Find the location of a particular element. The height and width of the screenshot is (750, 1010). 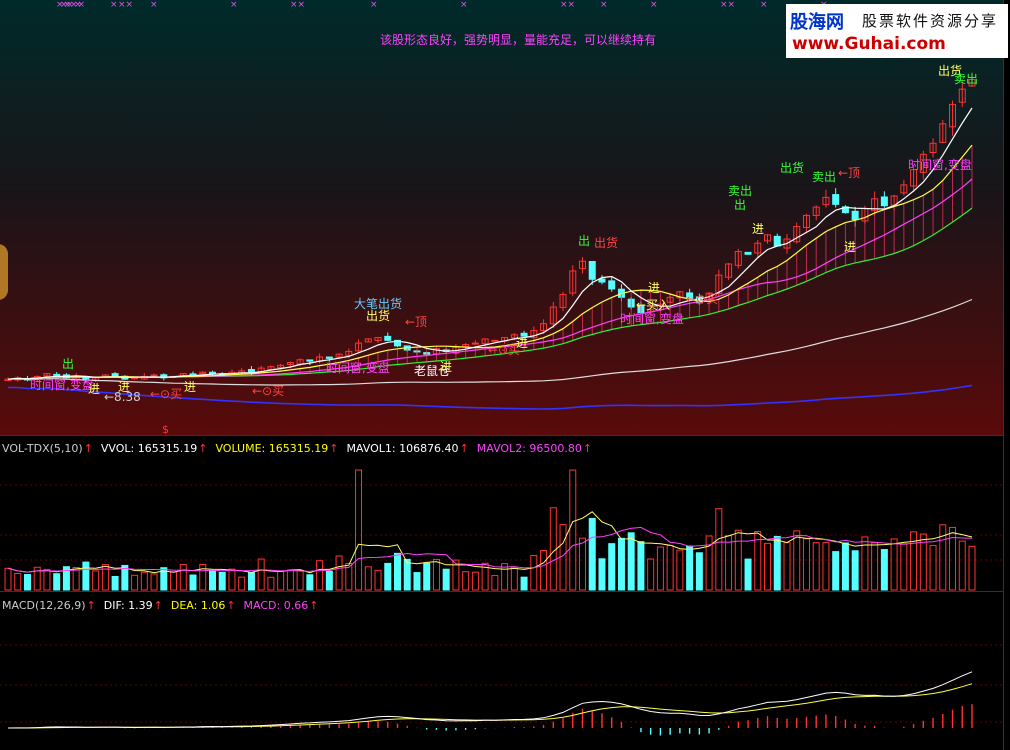

legend-item: VOLUME: 165315.19 is located at coordinates (272, 448).